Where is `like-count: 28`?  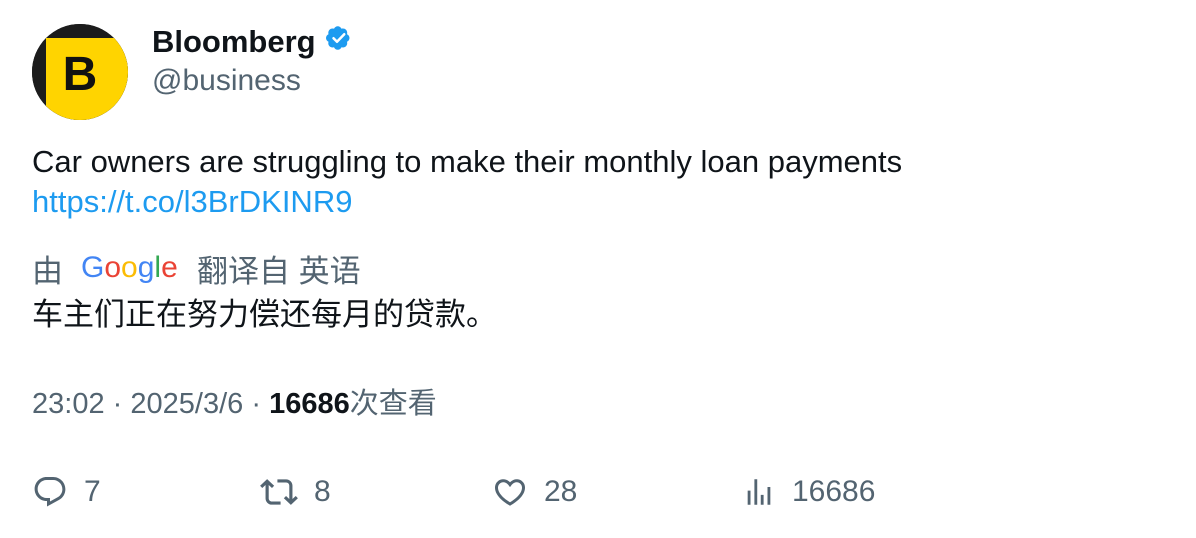
like-count: 28 is located at coordinates (561, 491).